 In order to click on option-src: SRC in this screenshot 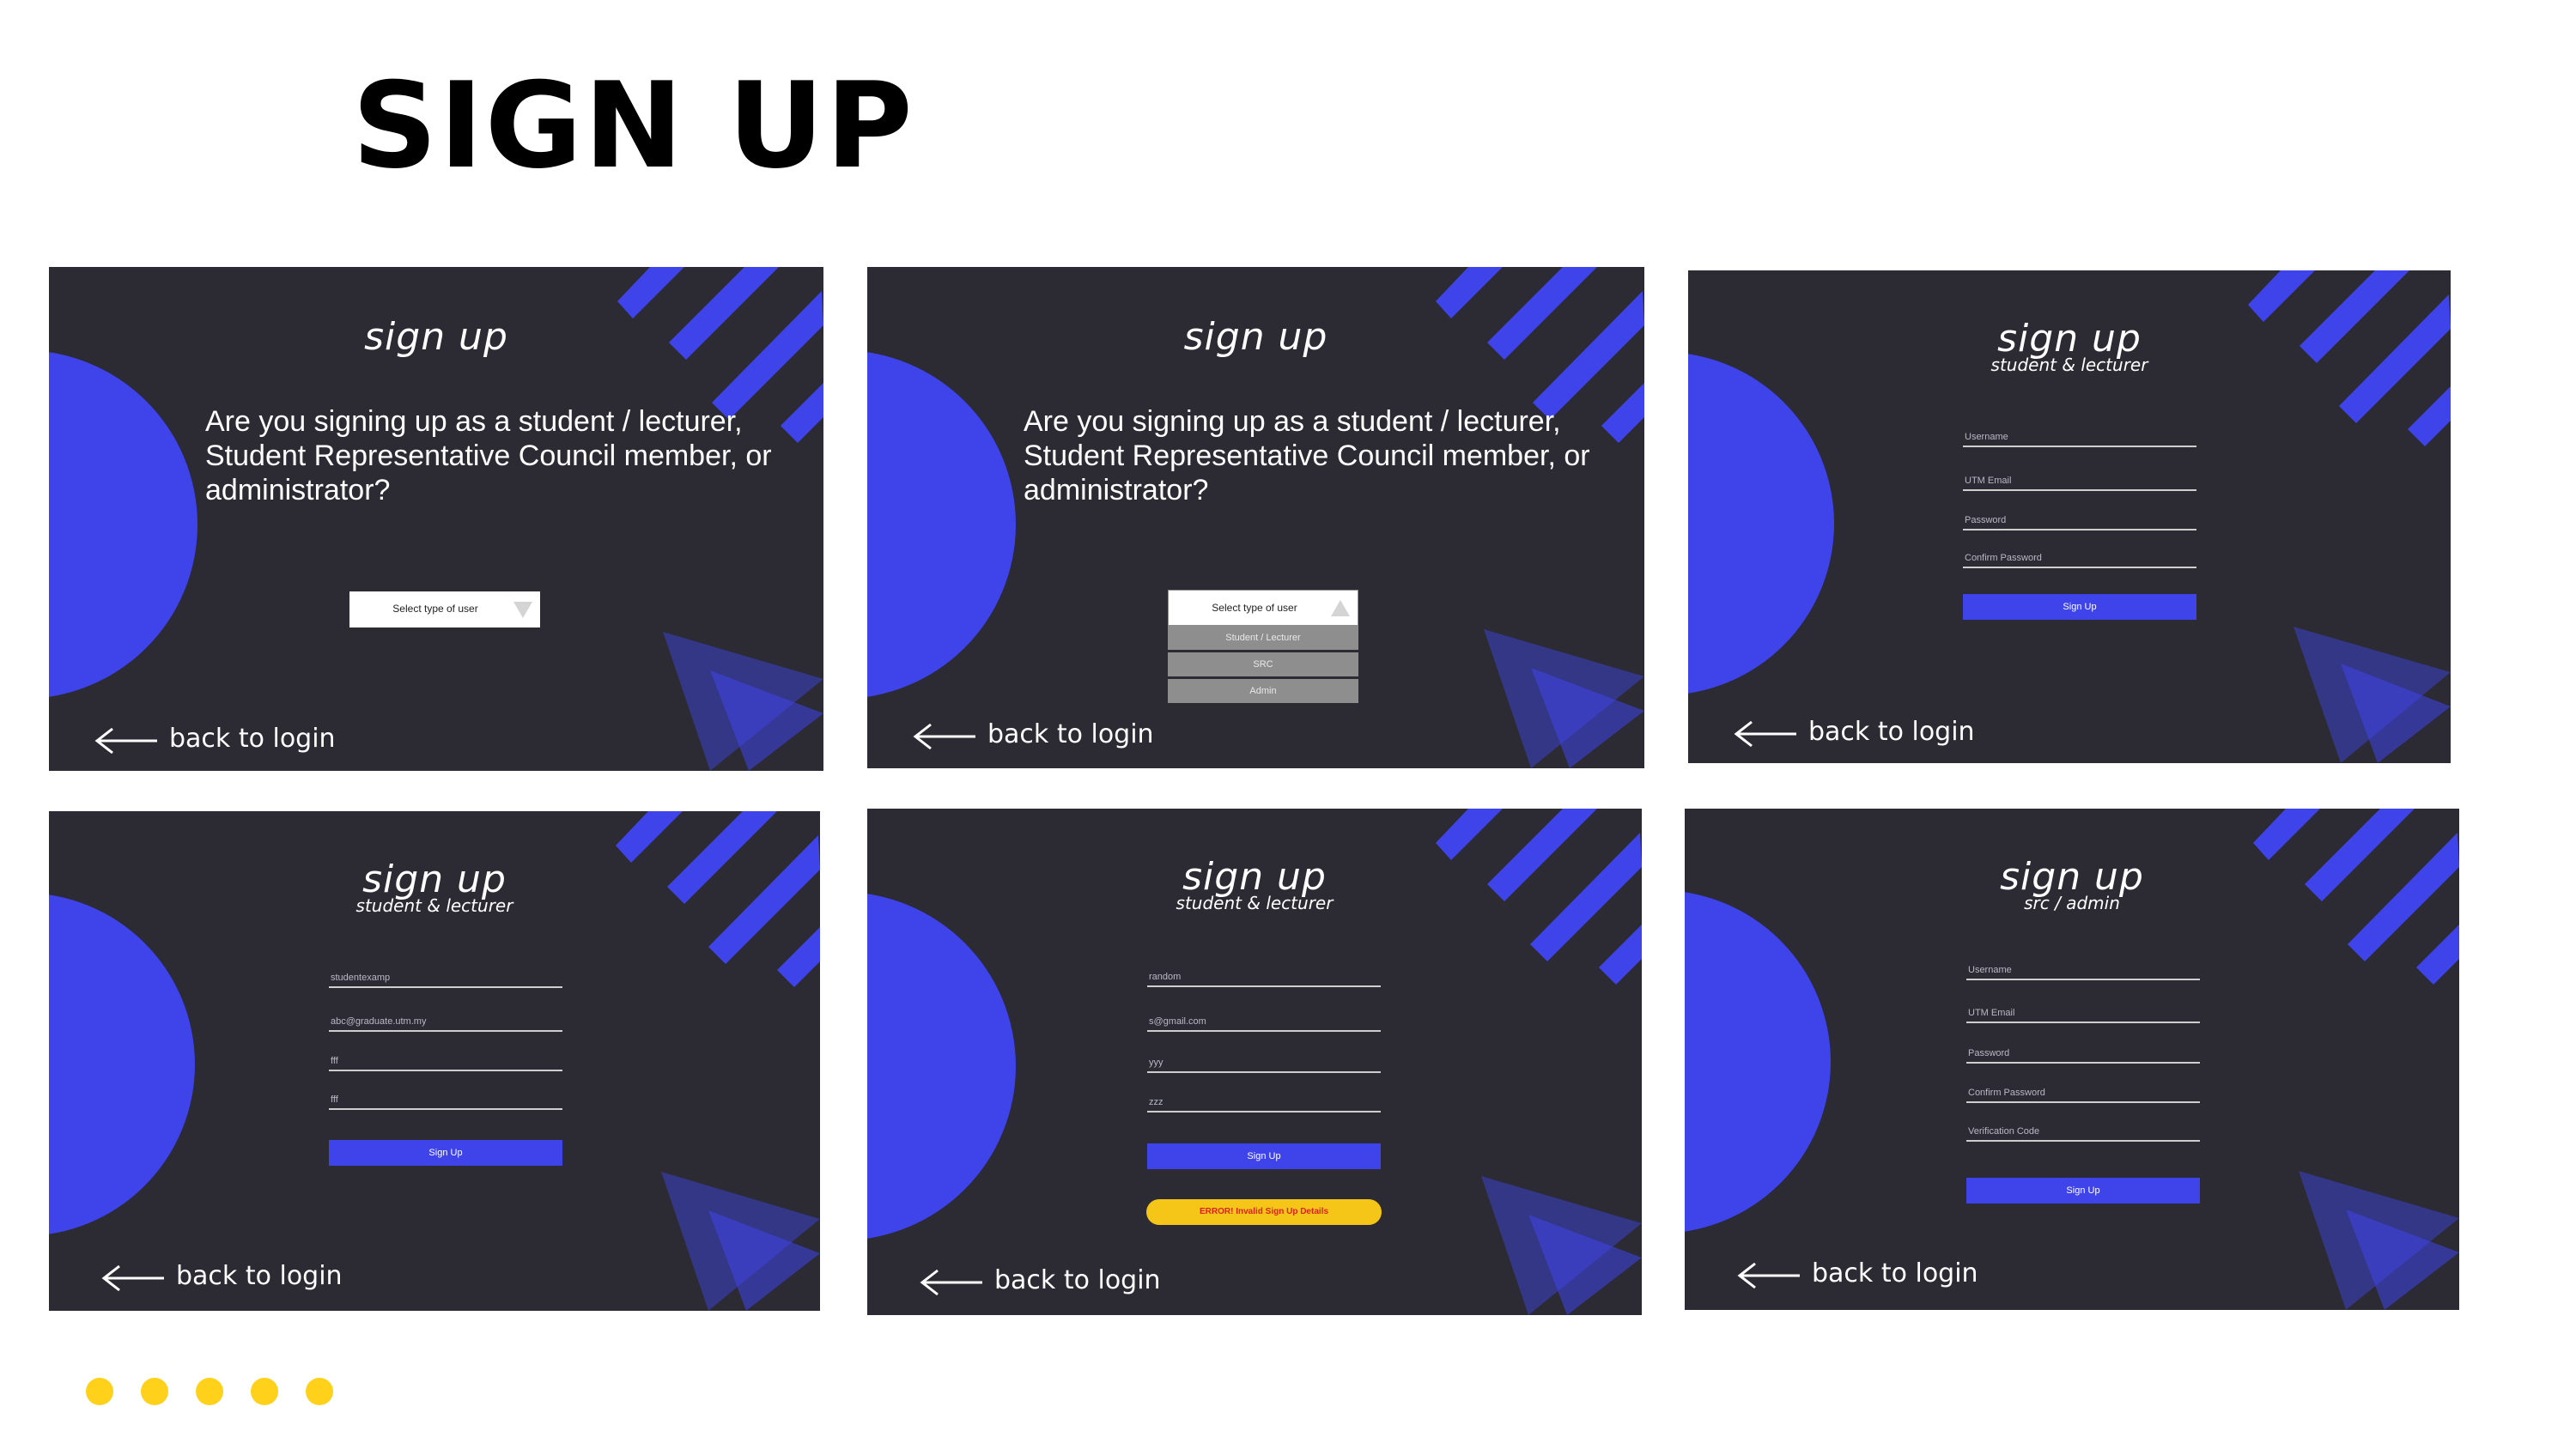, I will do `click(1263, 664)`.